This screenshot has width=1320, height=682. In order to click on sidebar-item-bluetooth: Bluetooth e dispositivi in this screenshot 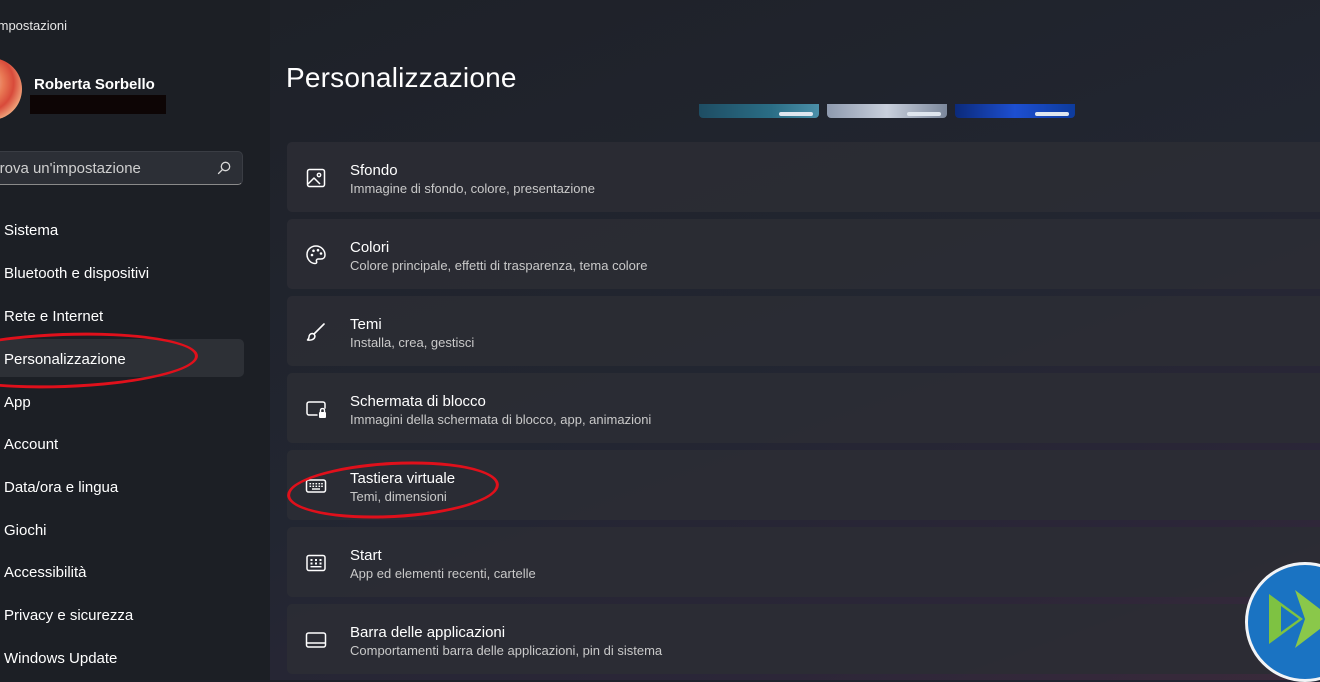, I will do `click(122, 274)`.